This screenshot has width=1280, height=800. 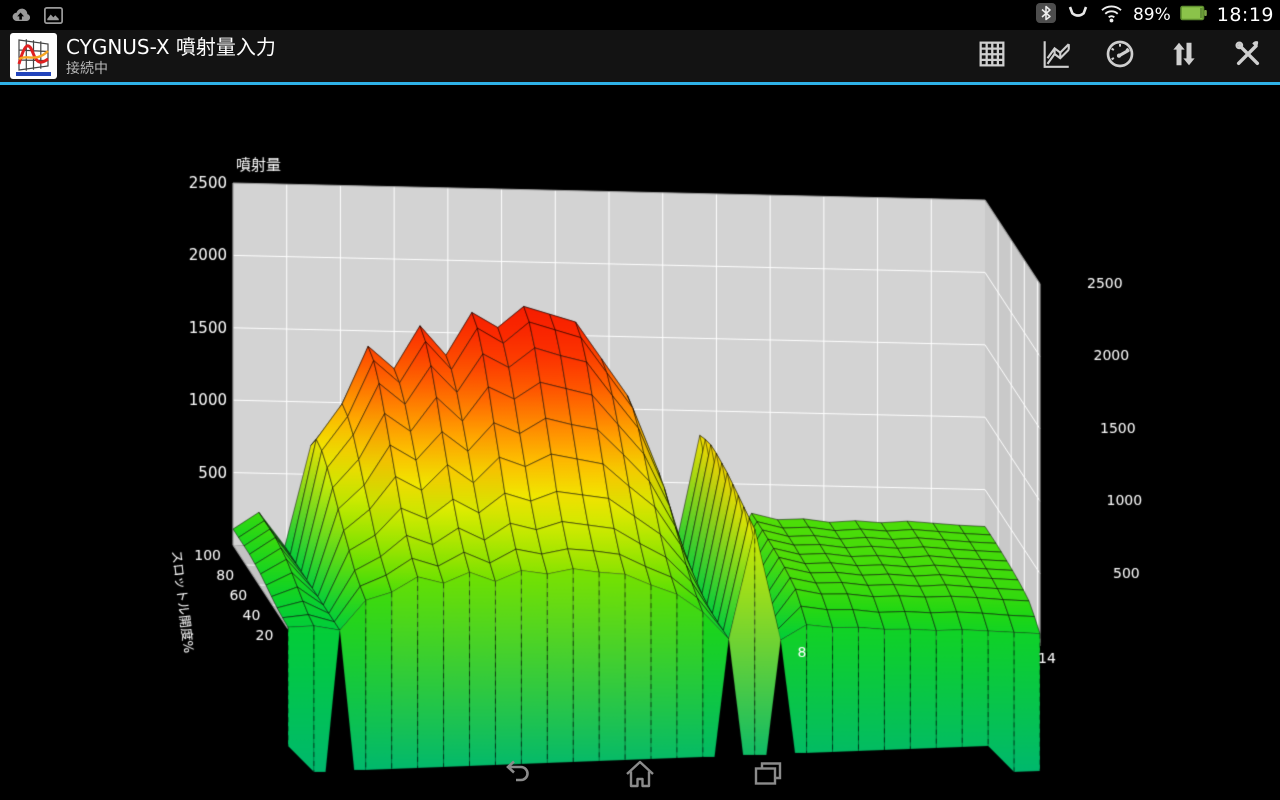 I want to click on bluetooth-icon, so click(x=1046, y=15).